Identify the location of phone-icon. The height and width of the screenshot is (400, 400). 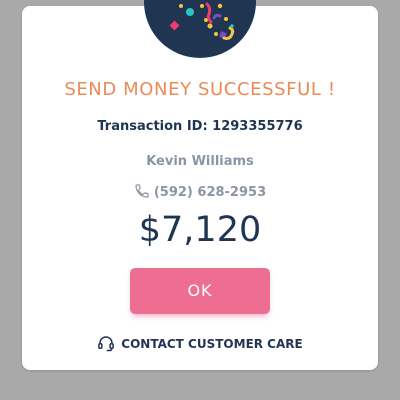
(142, 193).